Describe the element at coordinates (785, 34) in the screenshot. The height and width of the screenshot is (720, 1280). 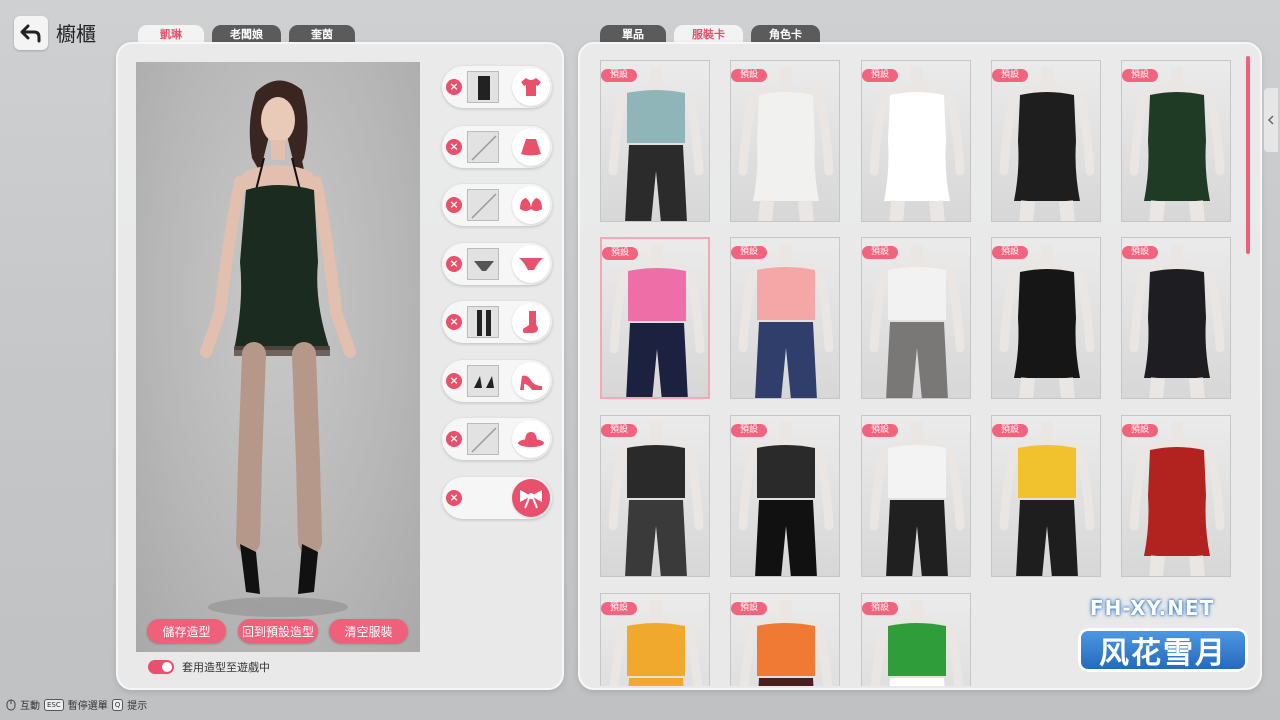
I see `tab-character-cards: 角色卡` at that location.